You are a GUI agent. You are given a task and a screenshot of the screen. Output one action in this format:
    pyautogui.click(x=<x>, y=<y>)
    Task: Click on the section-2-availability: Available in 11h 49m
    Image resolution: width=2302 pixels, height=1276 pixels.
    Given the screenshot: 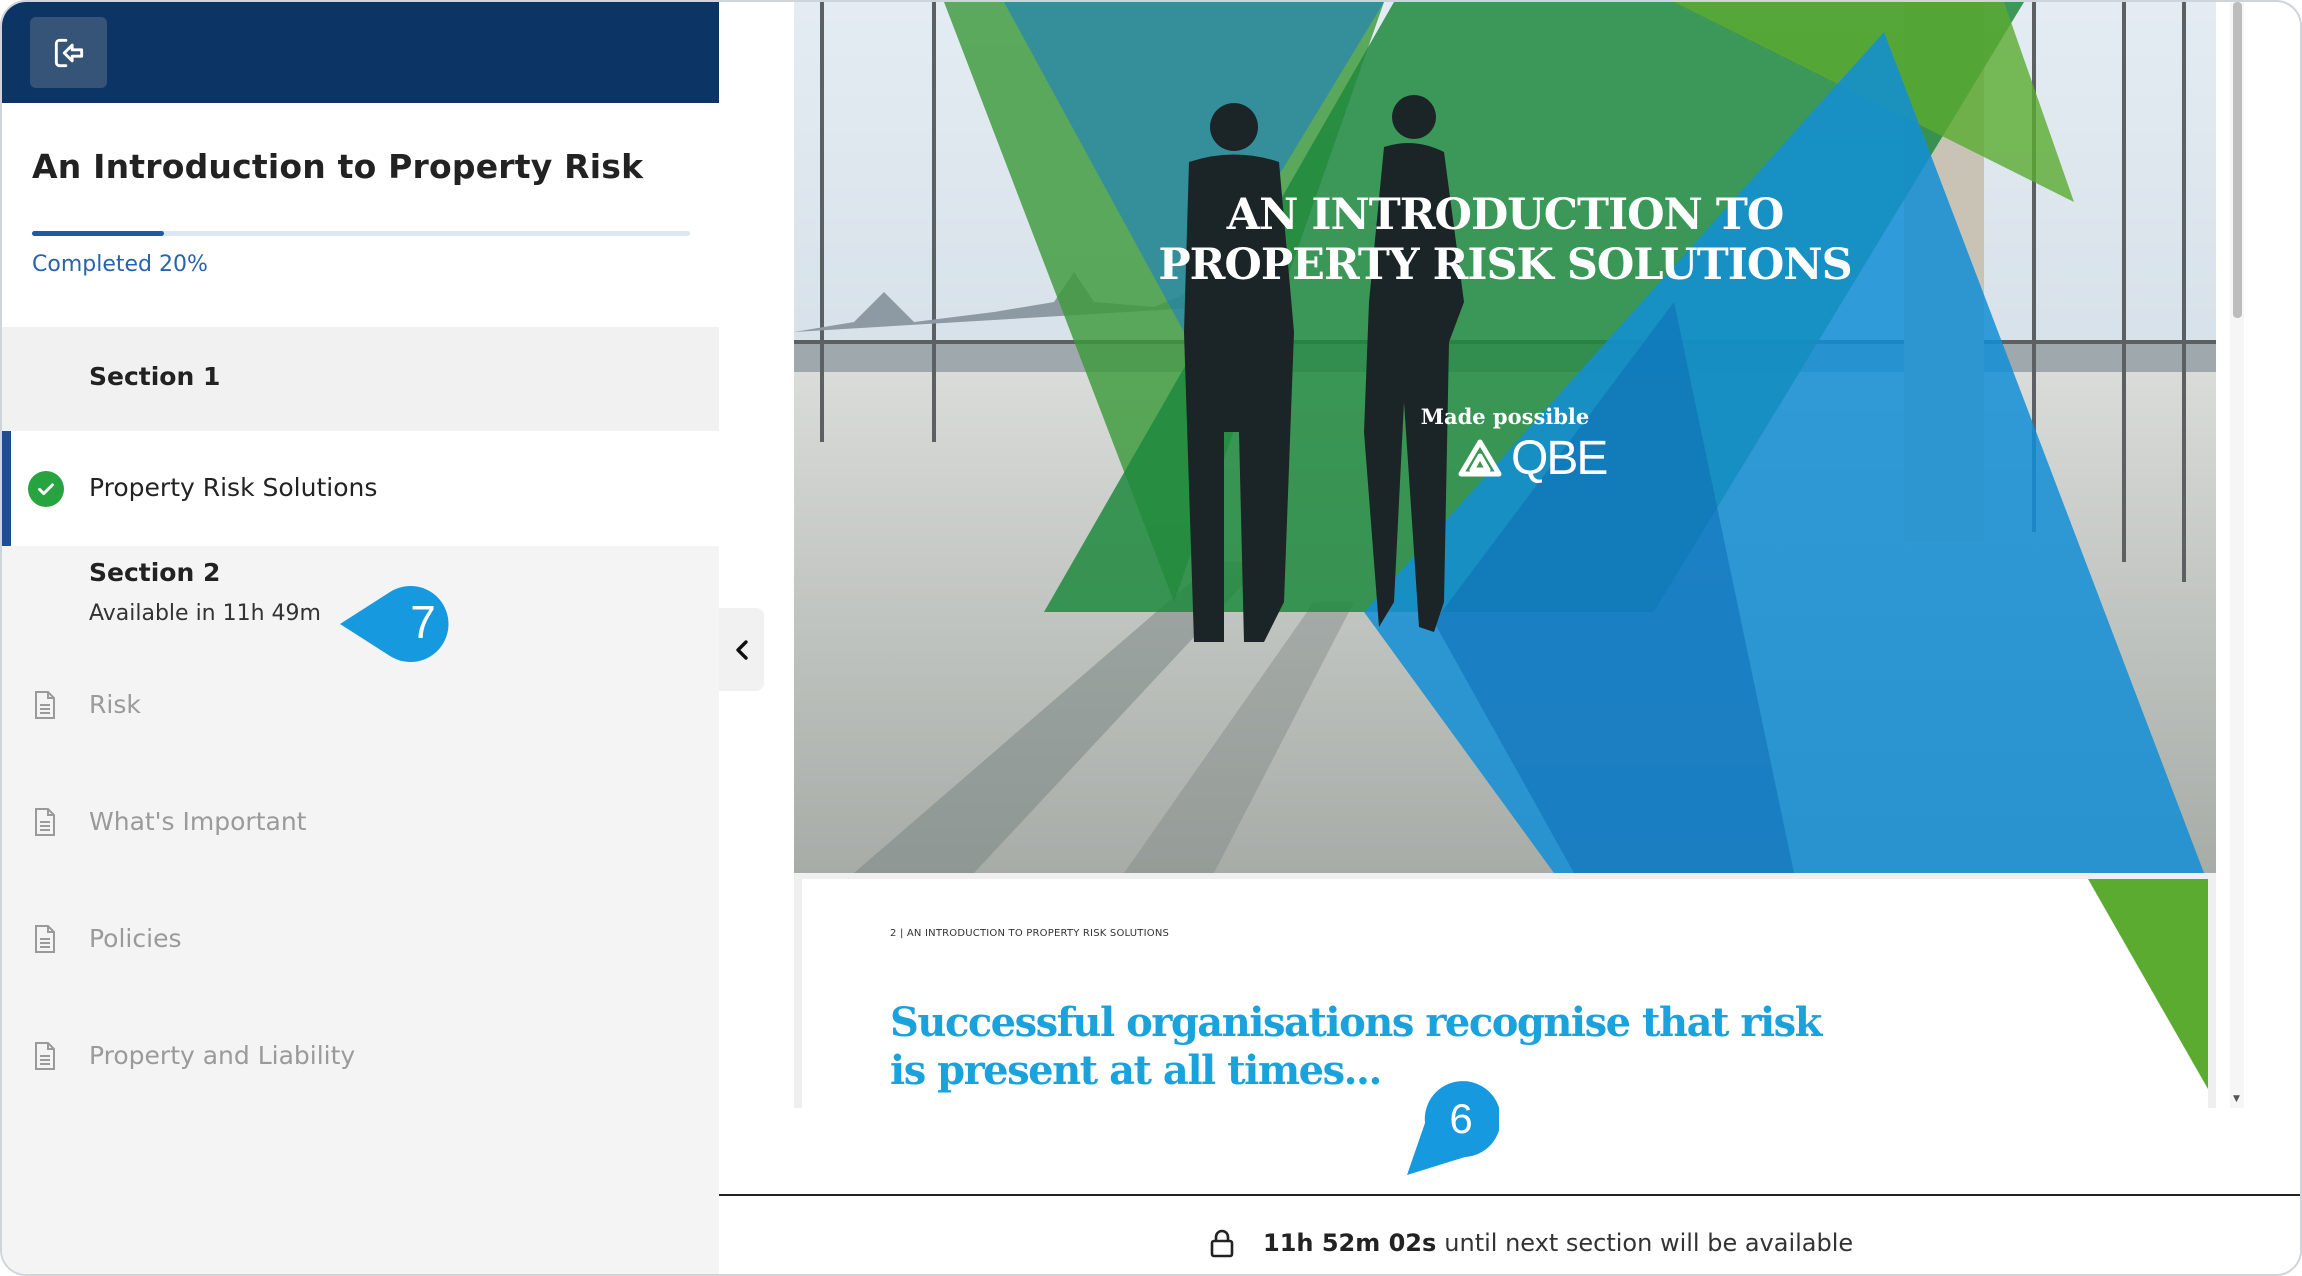 What is the action you would take?
    pyautogui.click(x=205, y=613)
    